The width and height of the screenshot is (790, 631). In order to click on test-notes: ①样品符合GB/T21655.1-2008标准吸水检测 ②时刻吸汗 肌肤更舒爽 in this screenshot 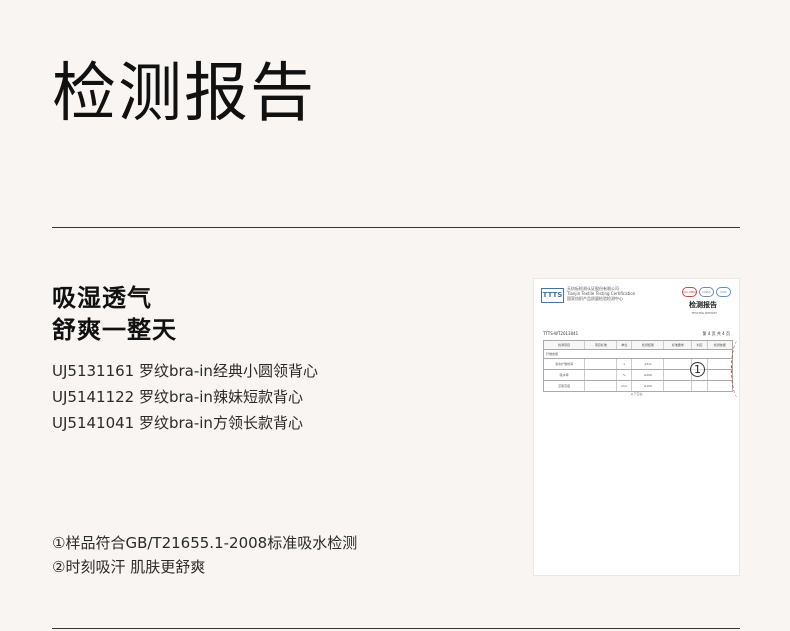, I will do `click(204, 555)`.